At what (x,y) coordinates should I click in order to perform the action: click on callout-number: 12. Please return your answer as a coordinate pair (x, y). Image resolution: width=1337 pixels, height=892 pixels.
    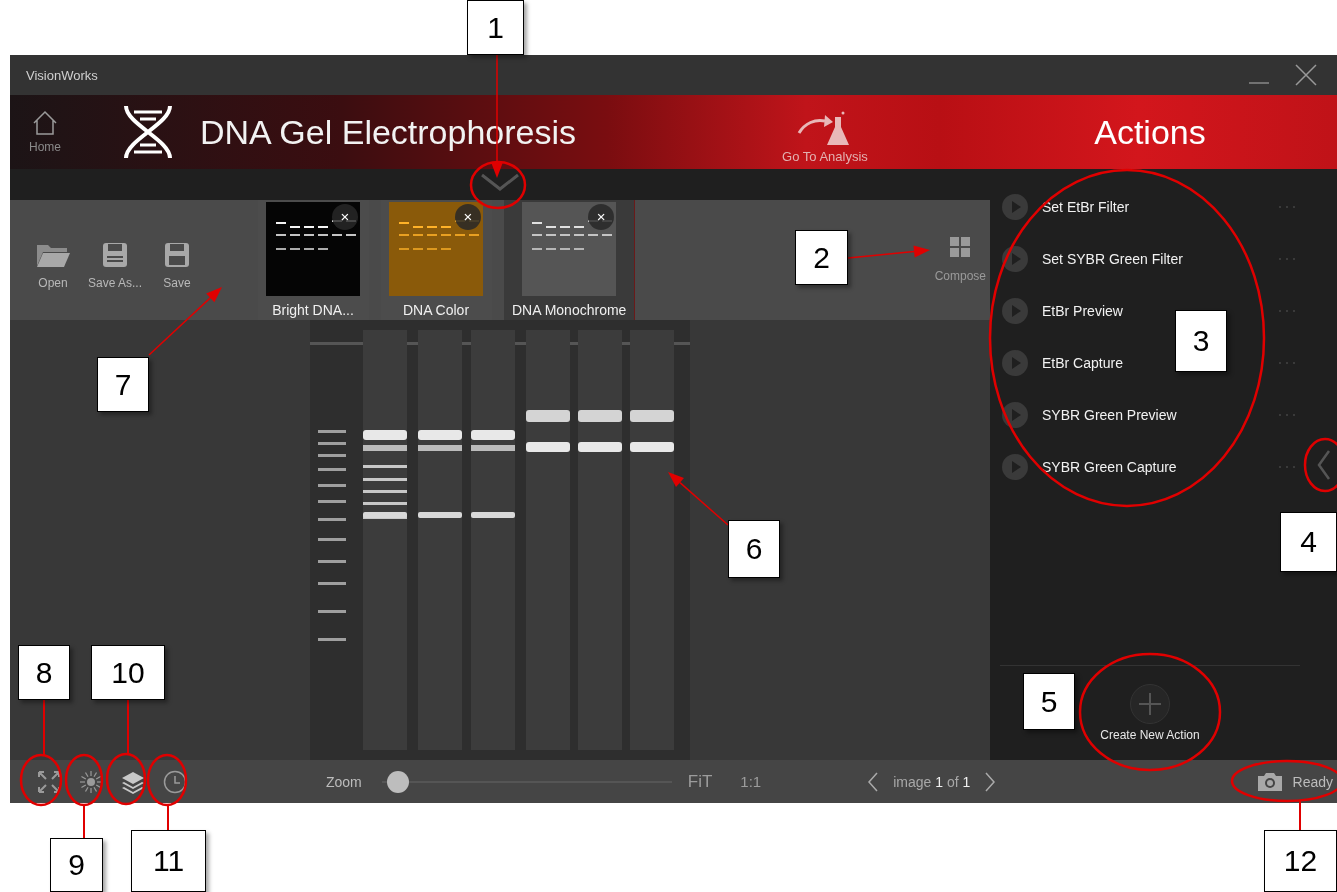
    Looking at the image, I should click on (1300, 861).